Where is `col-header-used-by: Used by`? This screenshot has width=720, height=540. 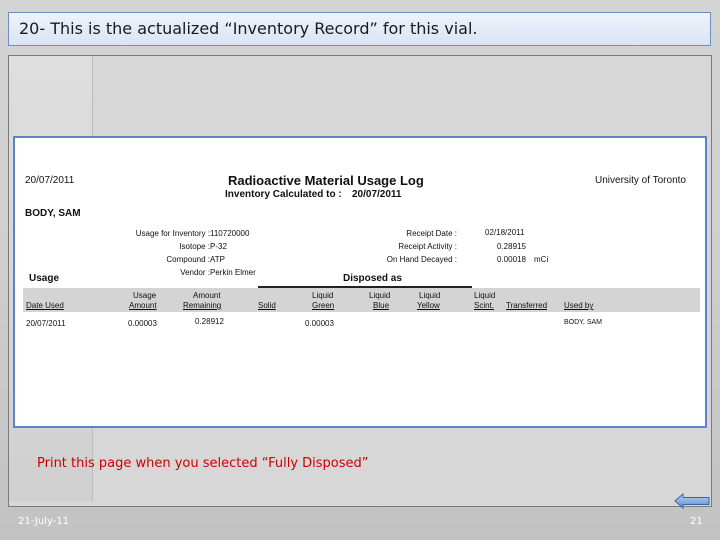
col-header-used-by: Used by is located at coordinates (579, 305).